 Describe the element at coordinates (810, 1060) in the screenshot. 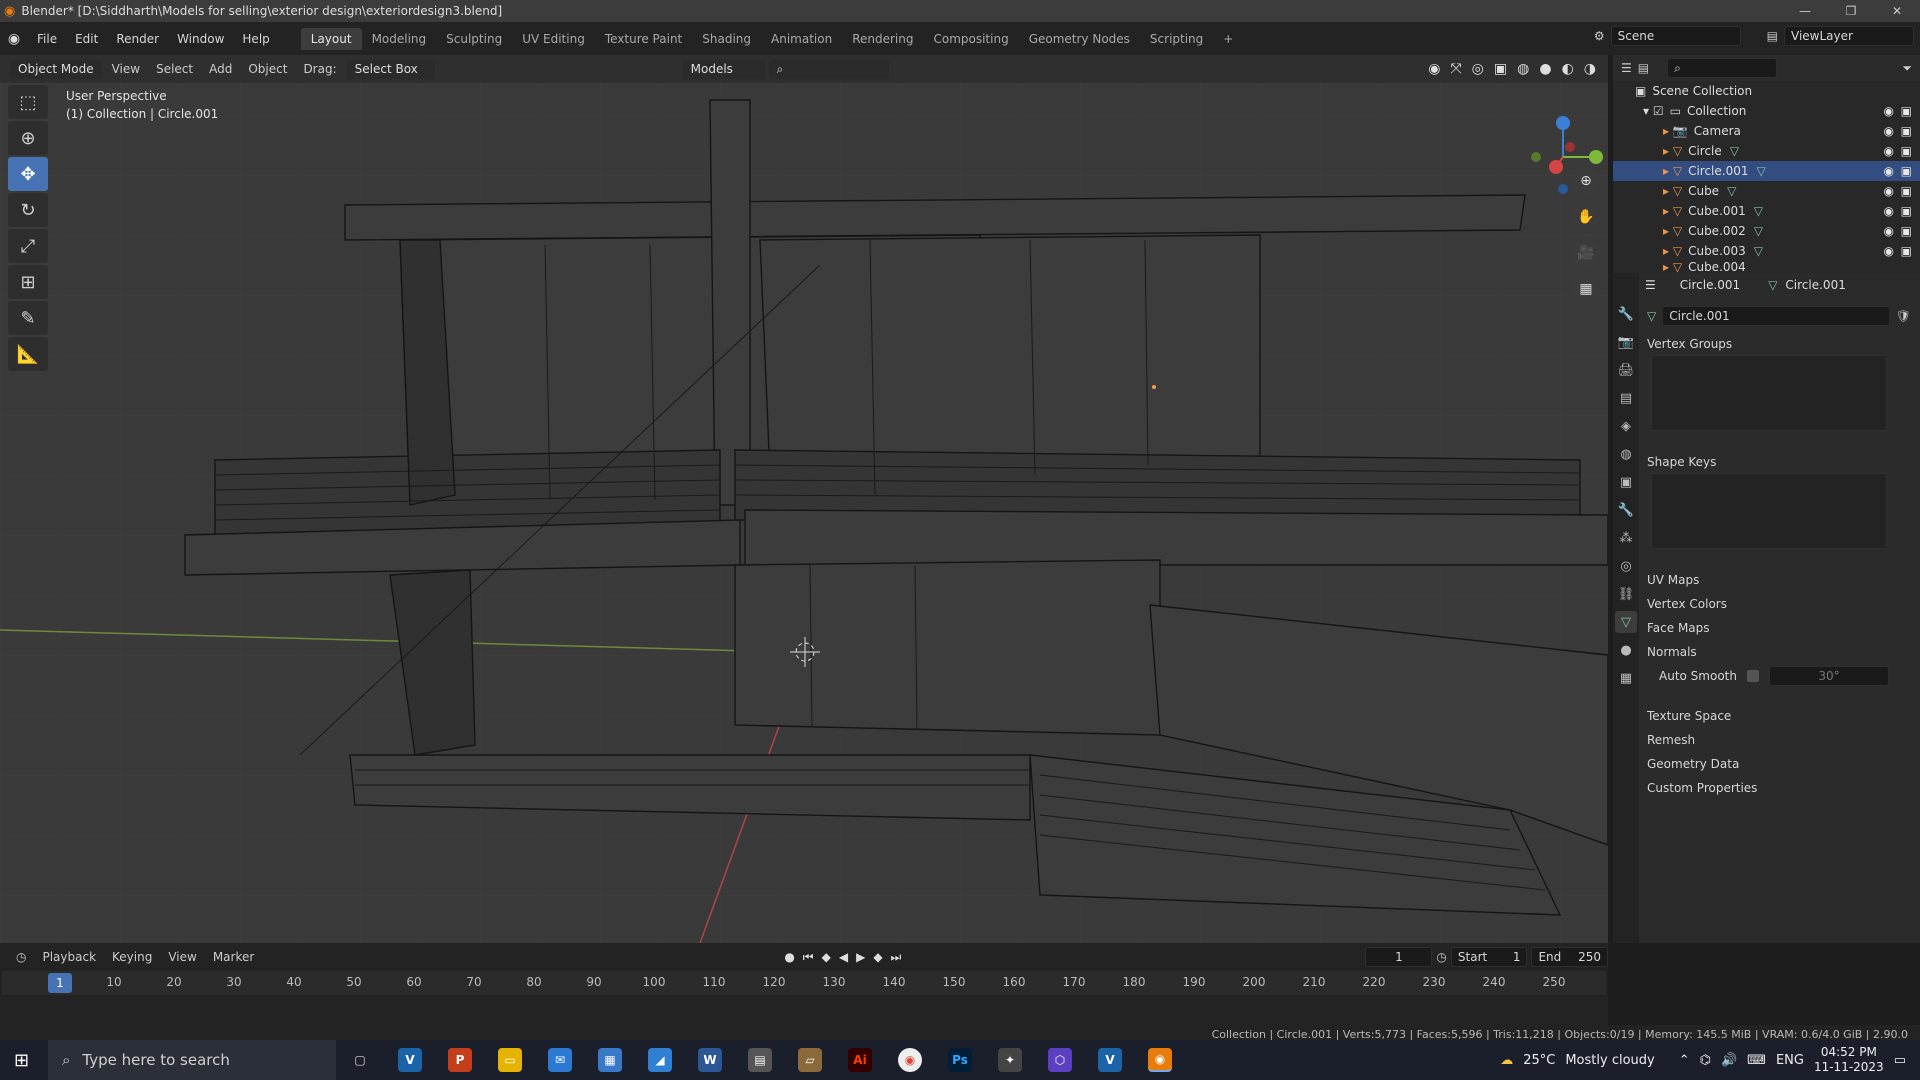

I see `app-icon: ▱` at that location.